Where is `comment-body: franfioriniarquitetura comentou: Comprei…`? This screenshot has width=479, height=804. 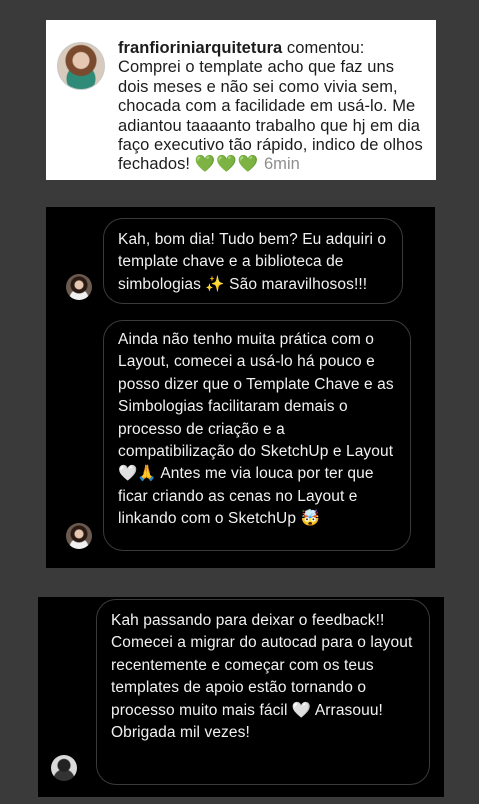 comment-body: franfioriniarquitetura comentou: Comprei… is located at coordinates (273, 107).